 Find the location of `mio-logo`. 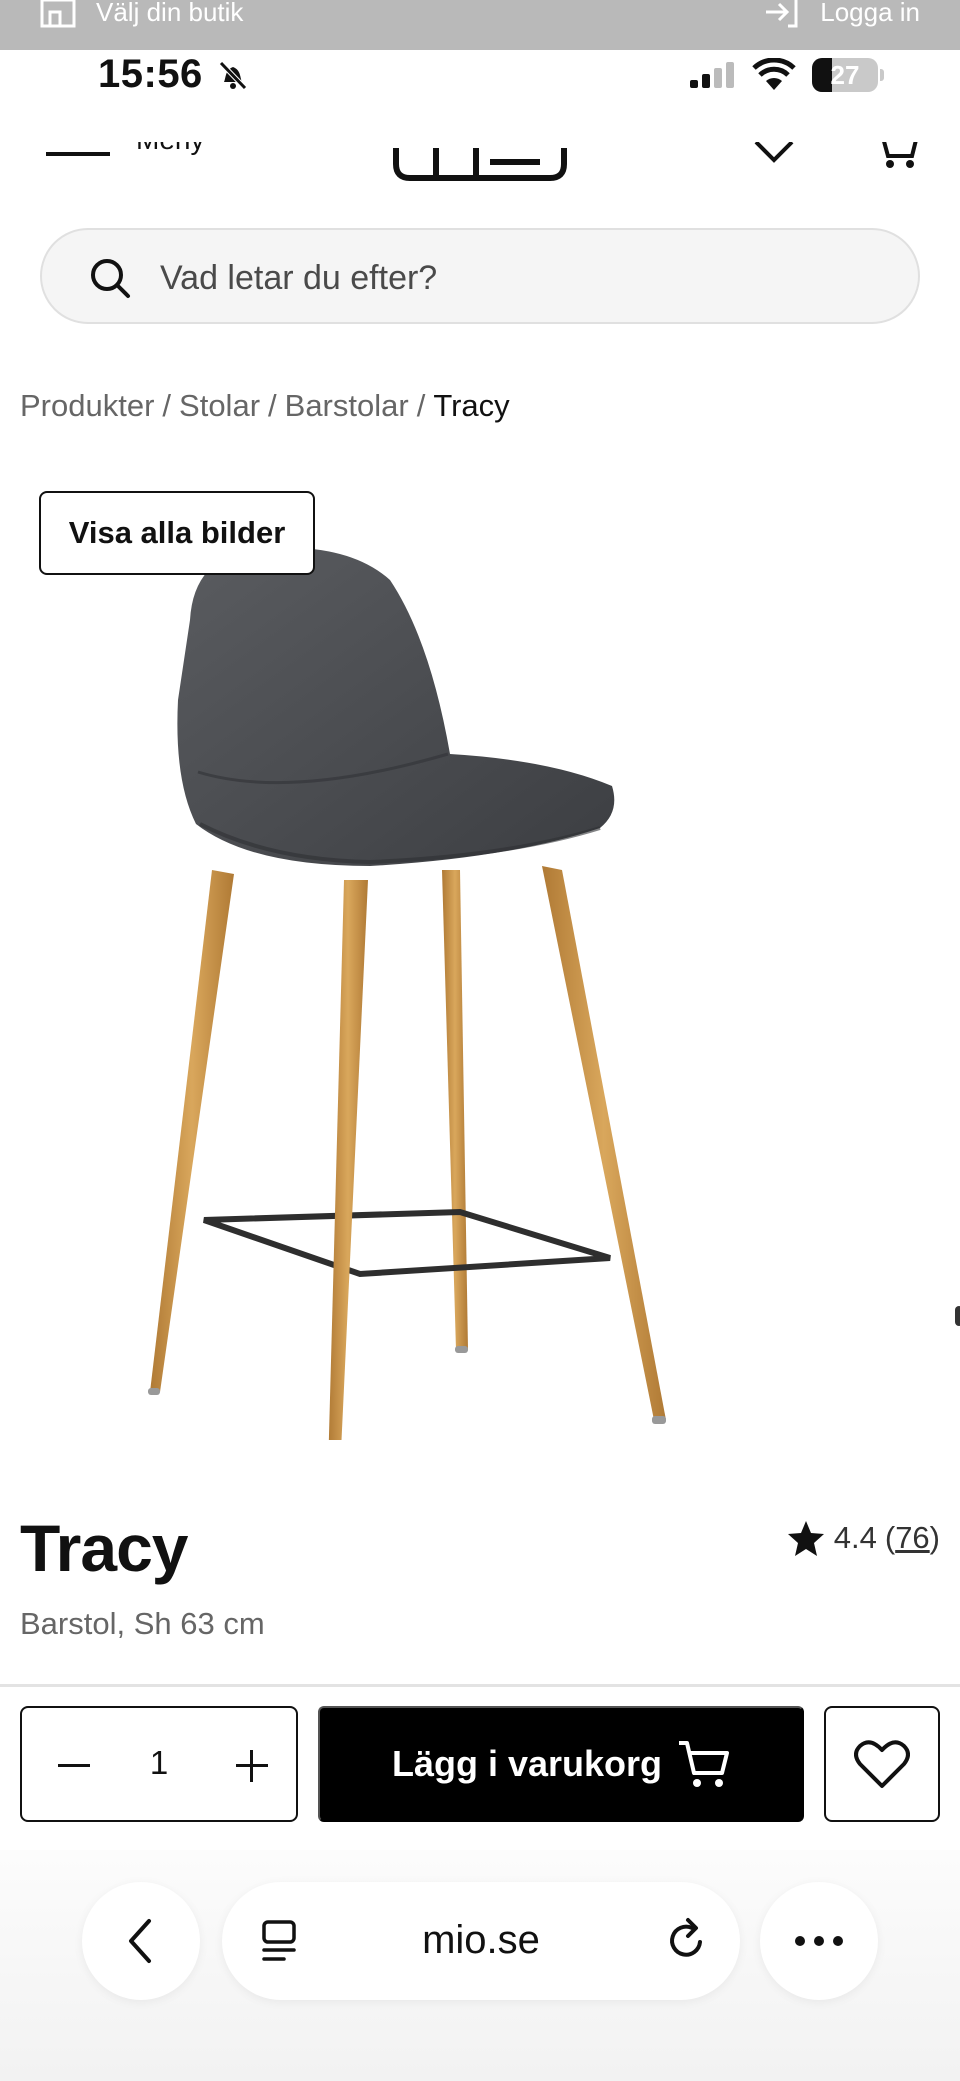

mio-logo is located at coordinates (480, 162).